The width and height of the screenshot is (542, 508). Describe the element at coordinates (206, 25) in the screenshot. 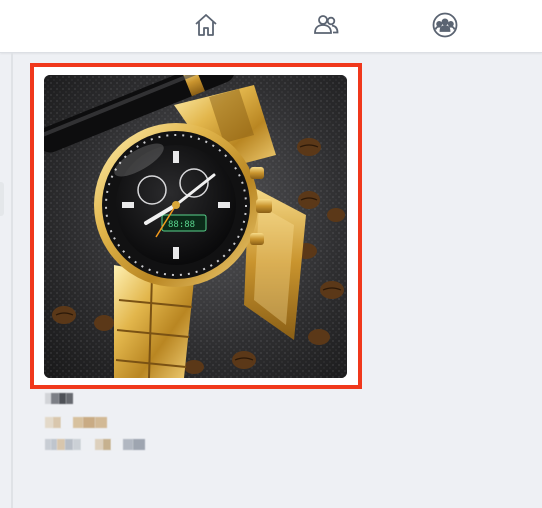

I see `home-icon` at that location.